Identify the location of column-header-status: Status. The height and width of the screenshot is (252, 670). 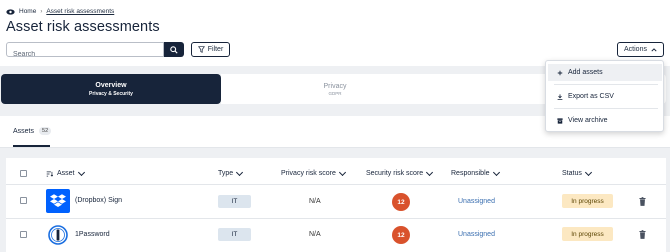
(577, 172).